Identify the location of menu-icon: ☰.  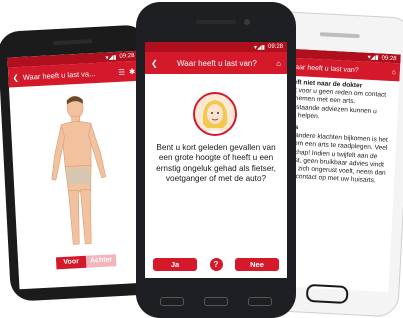
(121, 71).